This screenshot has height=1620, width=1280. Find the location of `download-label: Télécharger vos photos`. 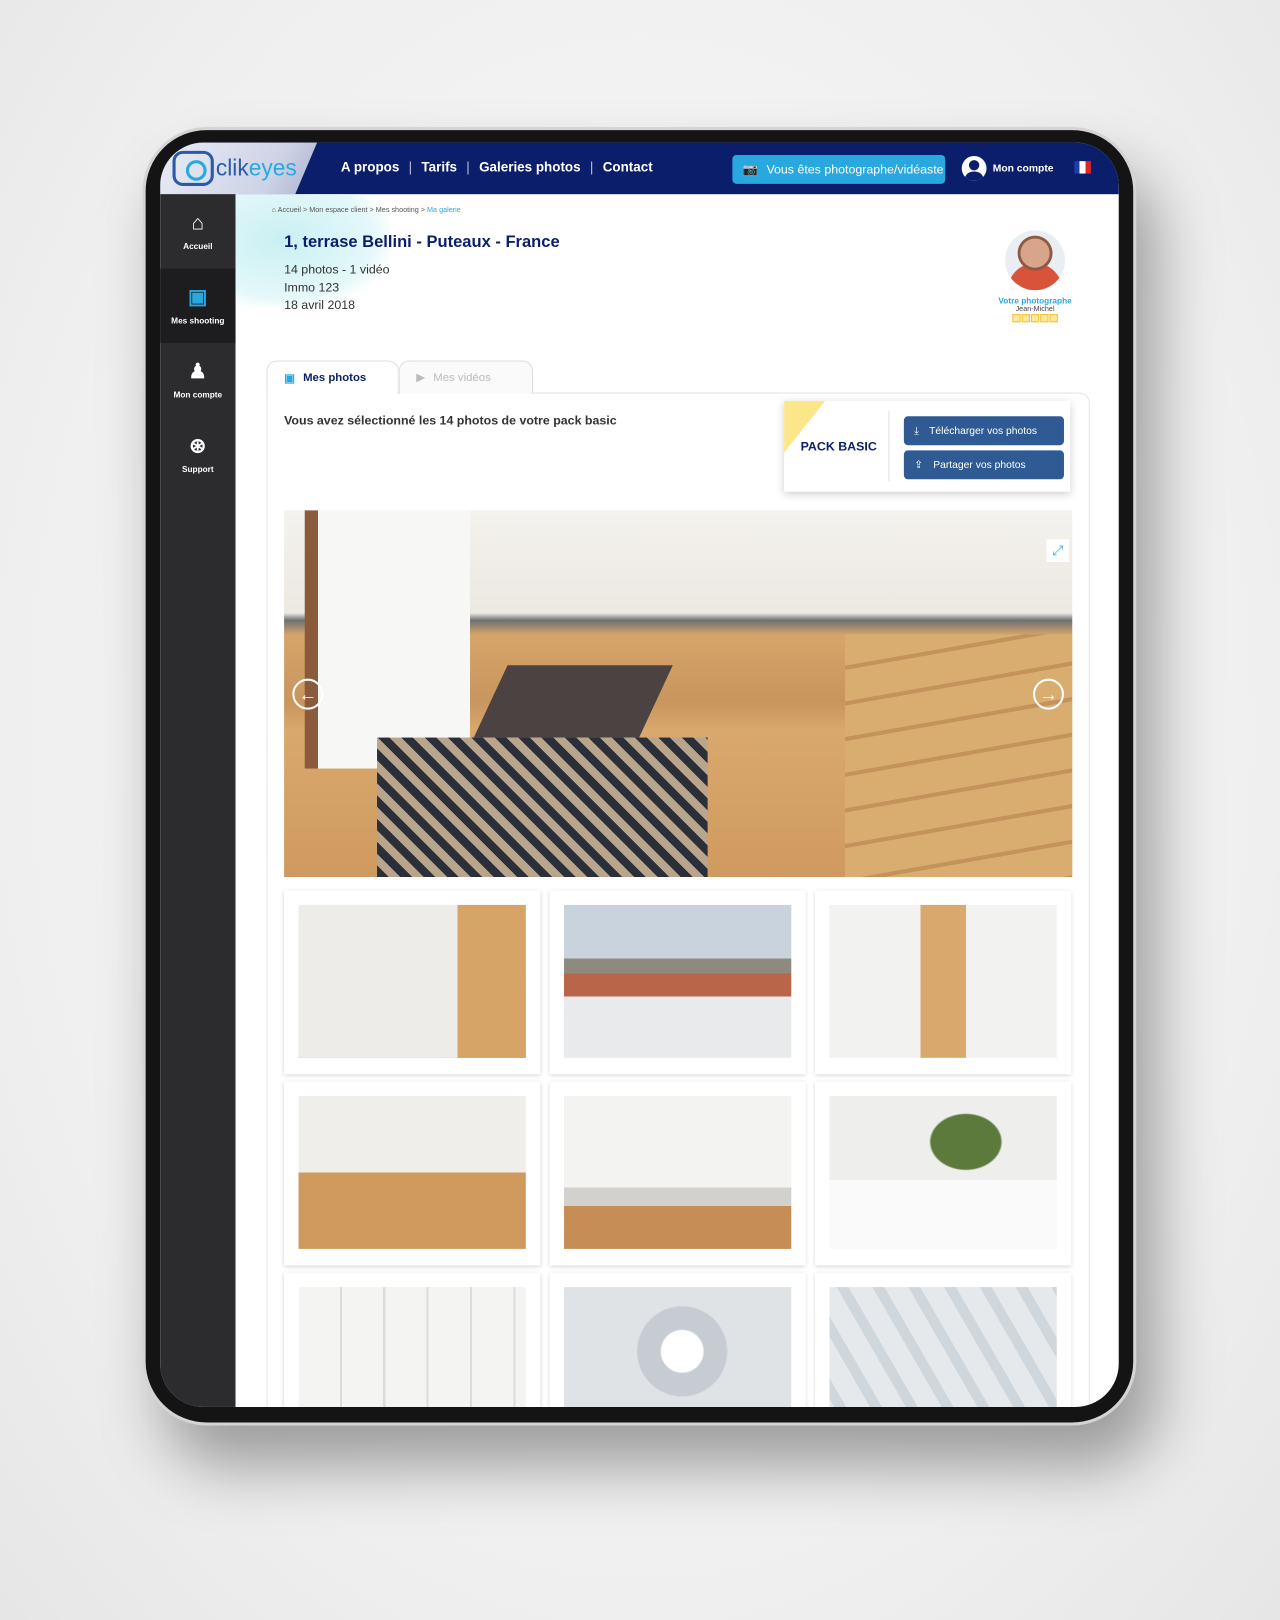

download-label: Télécharger vos photos is located at coordinates (983, 431).